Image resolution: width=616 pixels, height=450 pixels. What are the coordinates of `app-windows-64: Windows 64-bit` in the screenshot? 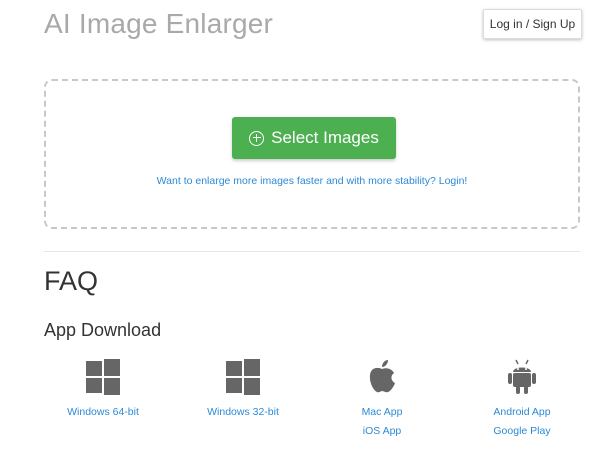 It's located at (103, 388).